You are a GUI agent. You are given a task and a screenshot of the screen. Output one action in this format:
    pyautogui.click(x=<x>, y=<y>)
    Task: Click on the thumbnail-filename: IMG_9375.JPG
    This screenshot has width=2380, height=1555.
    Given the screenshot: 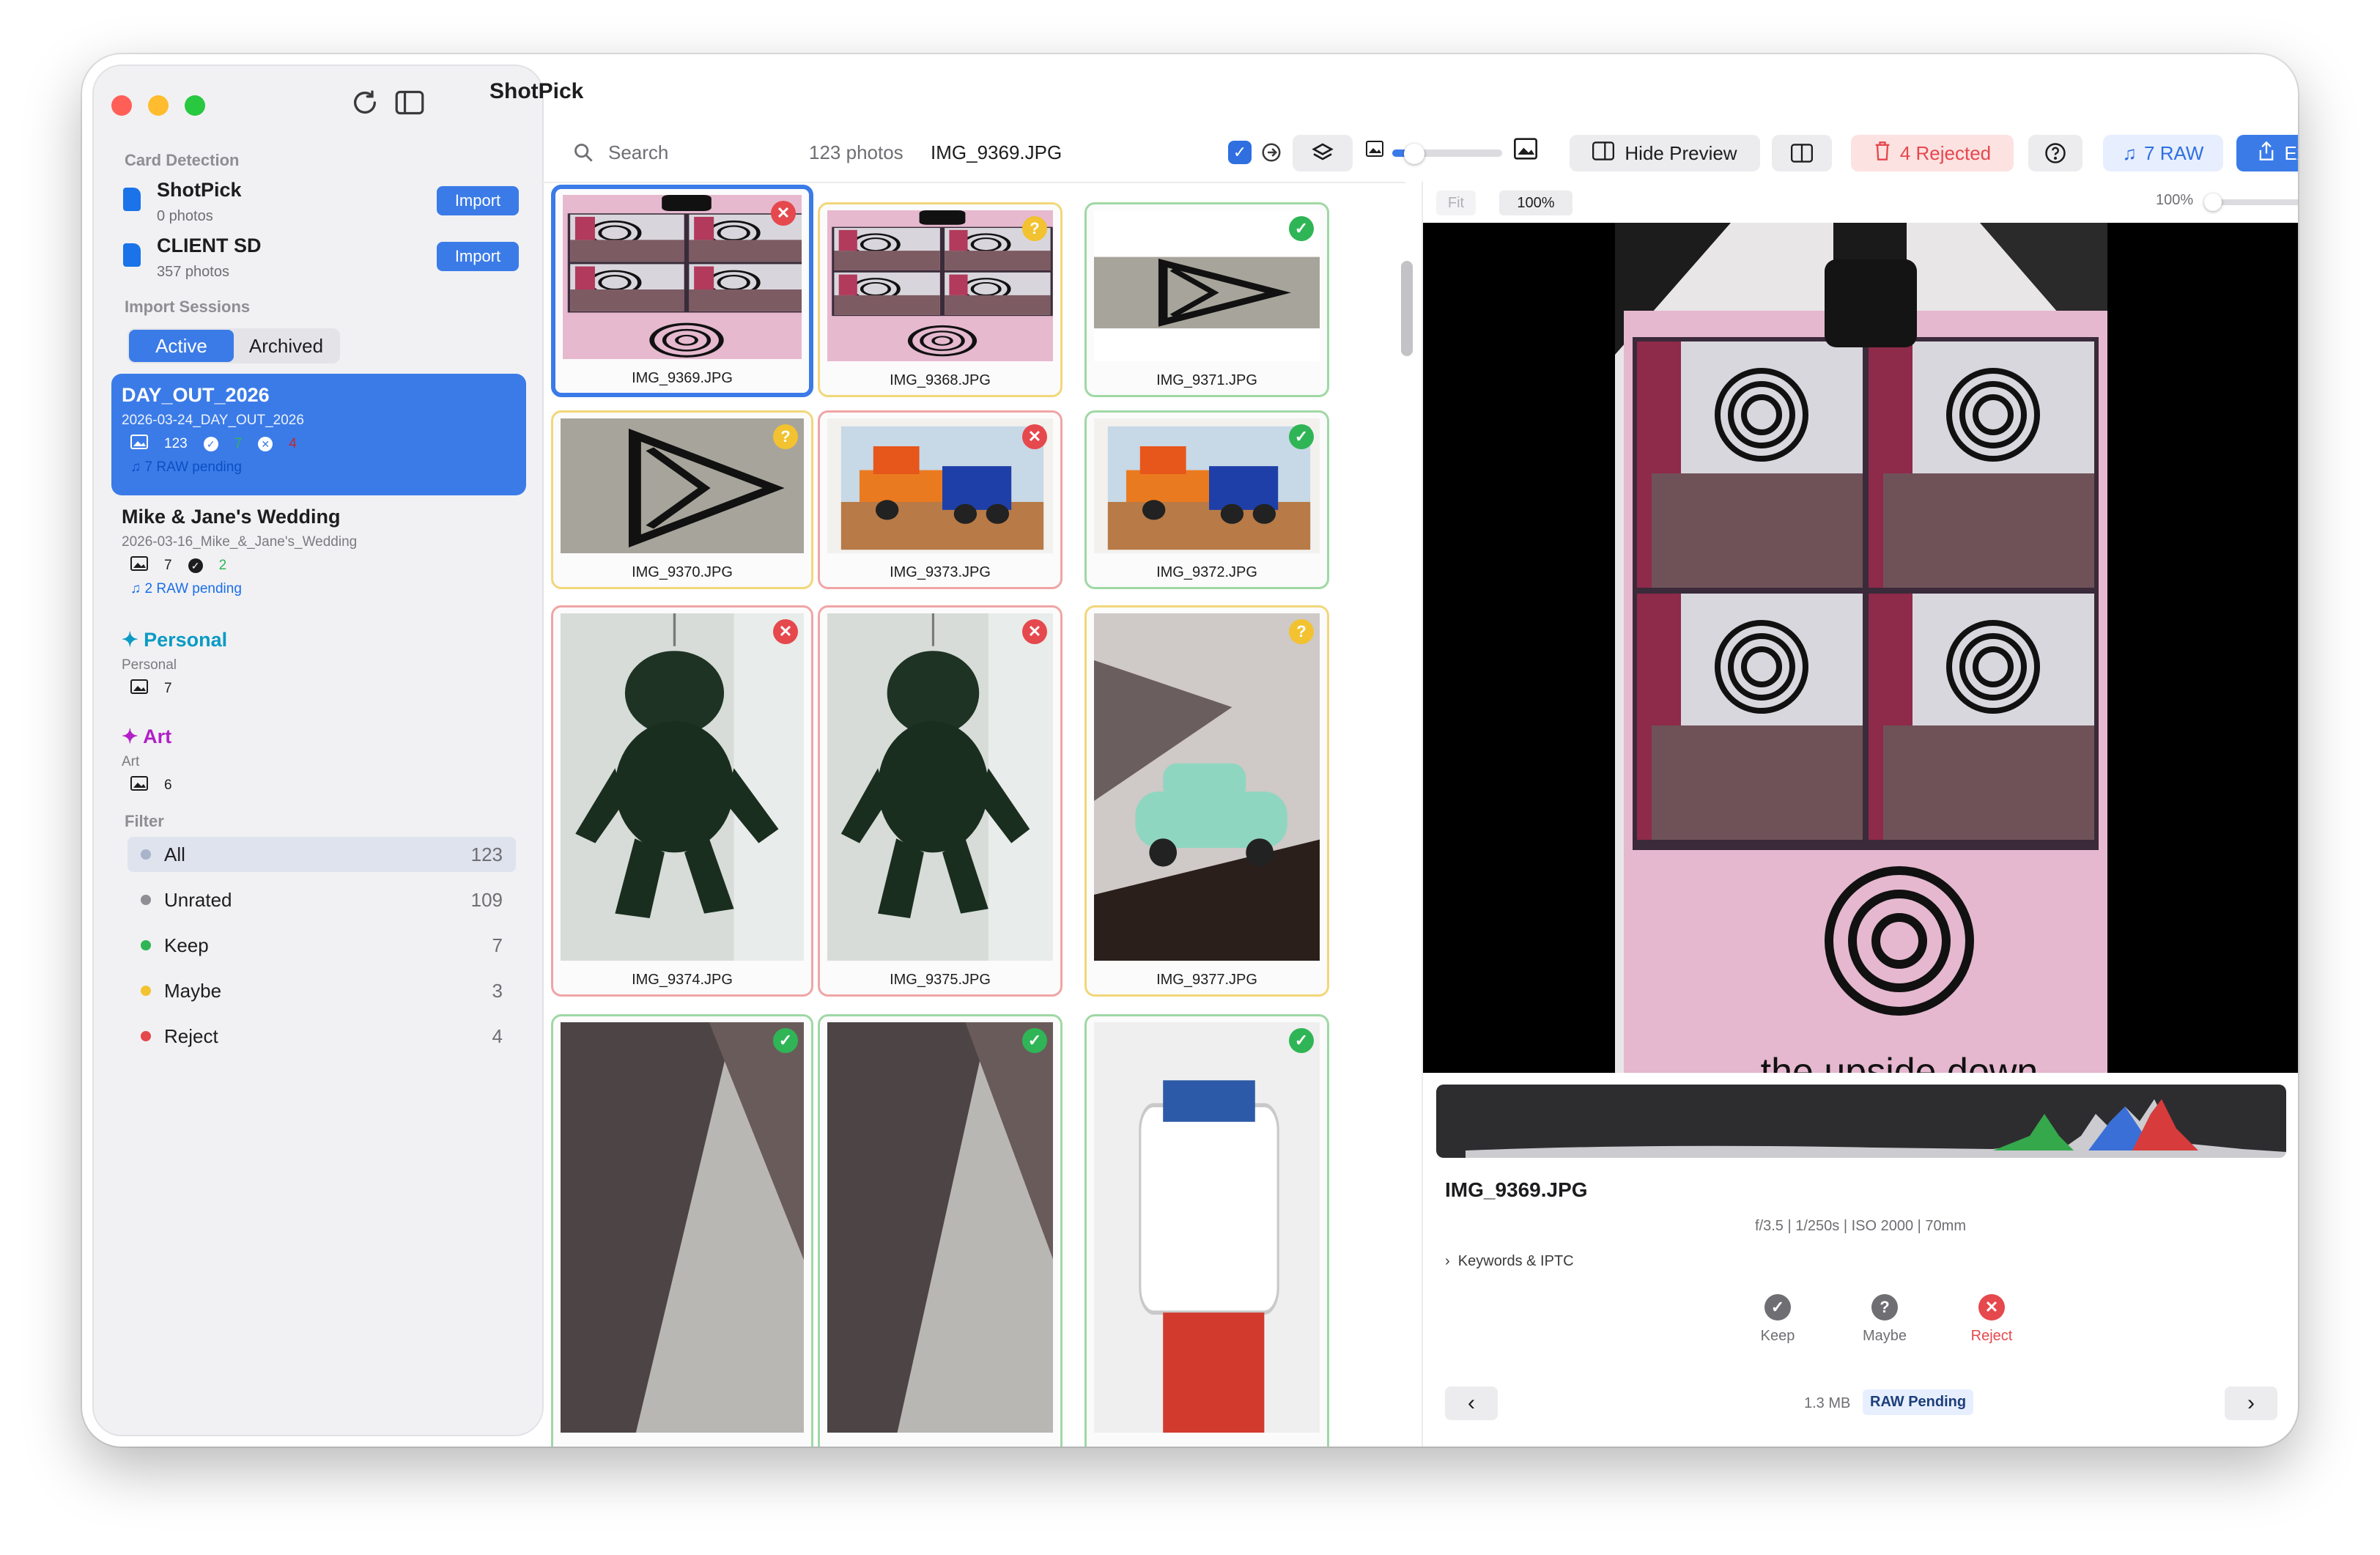 What is the action you would take?
    pyautogui.click(x=940, y=980)
    